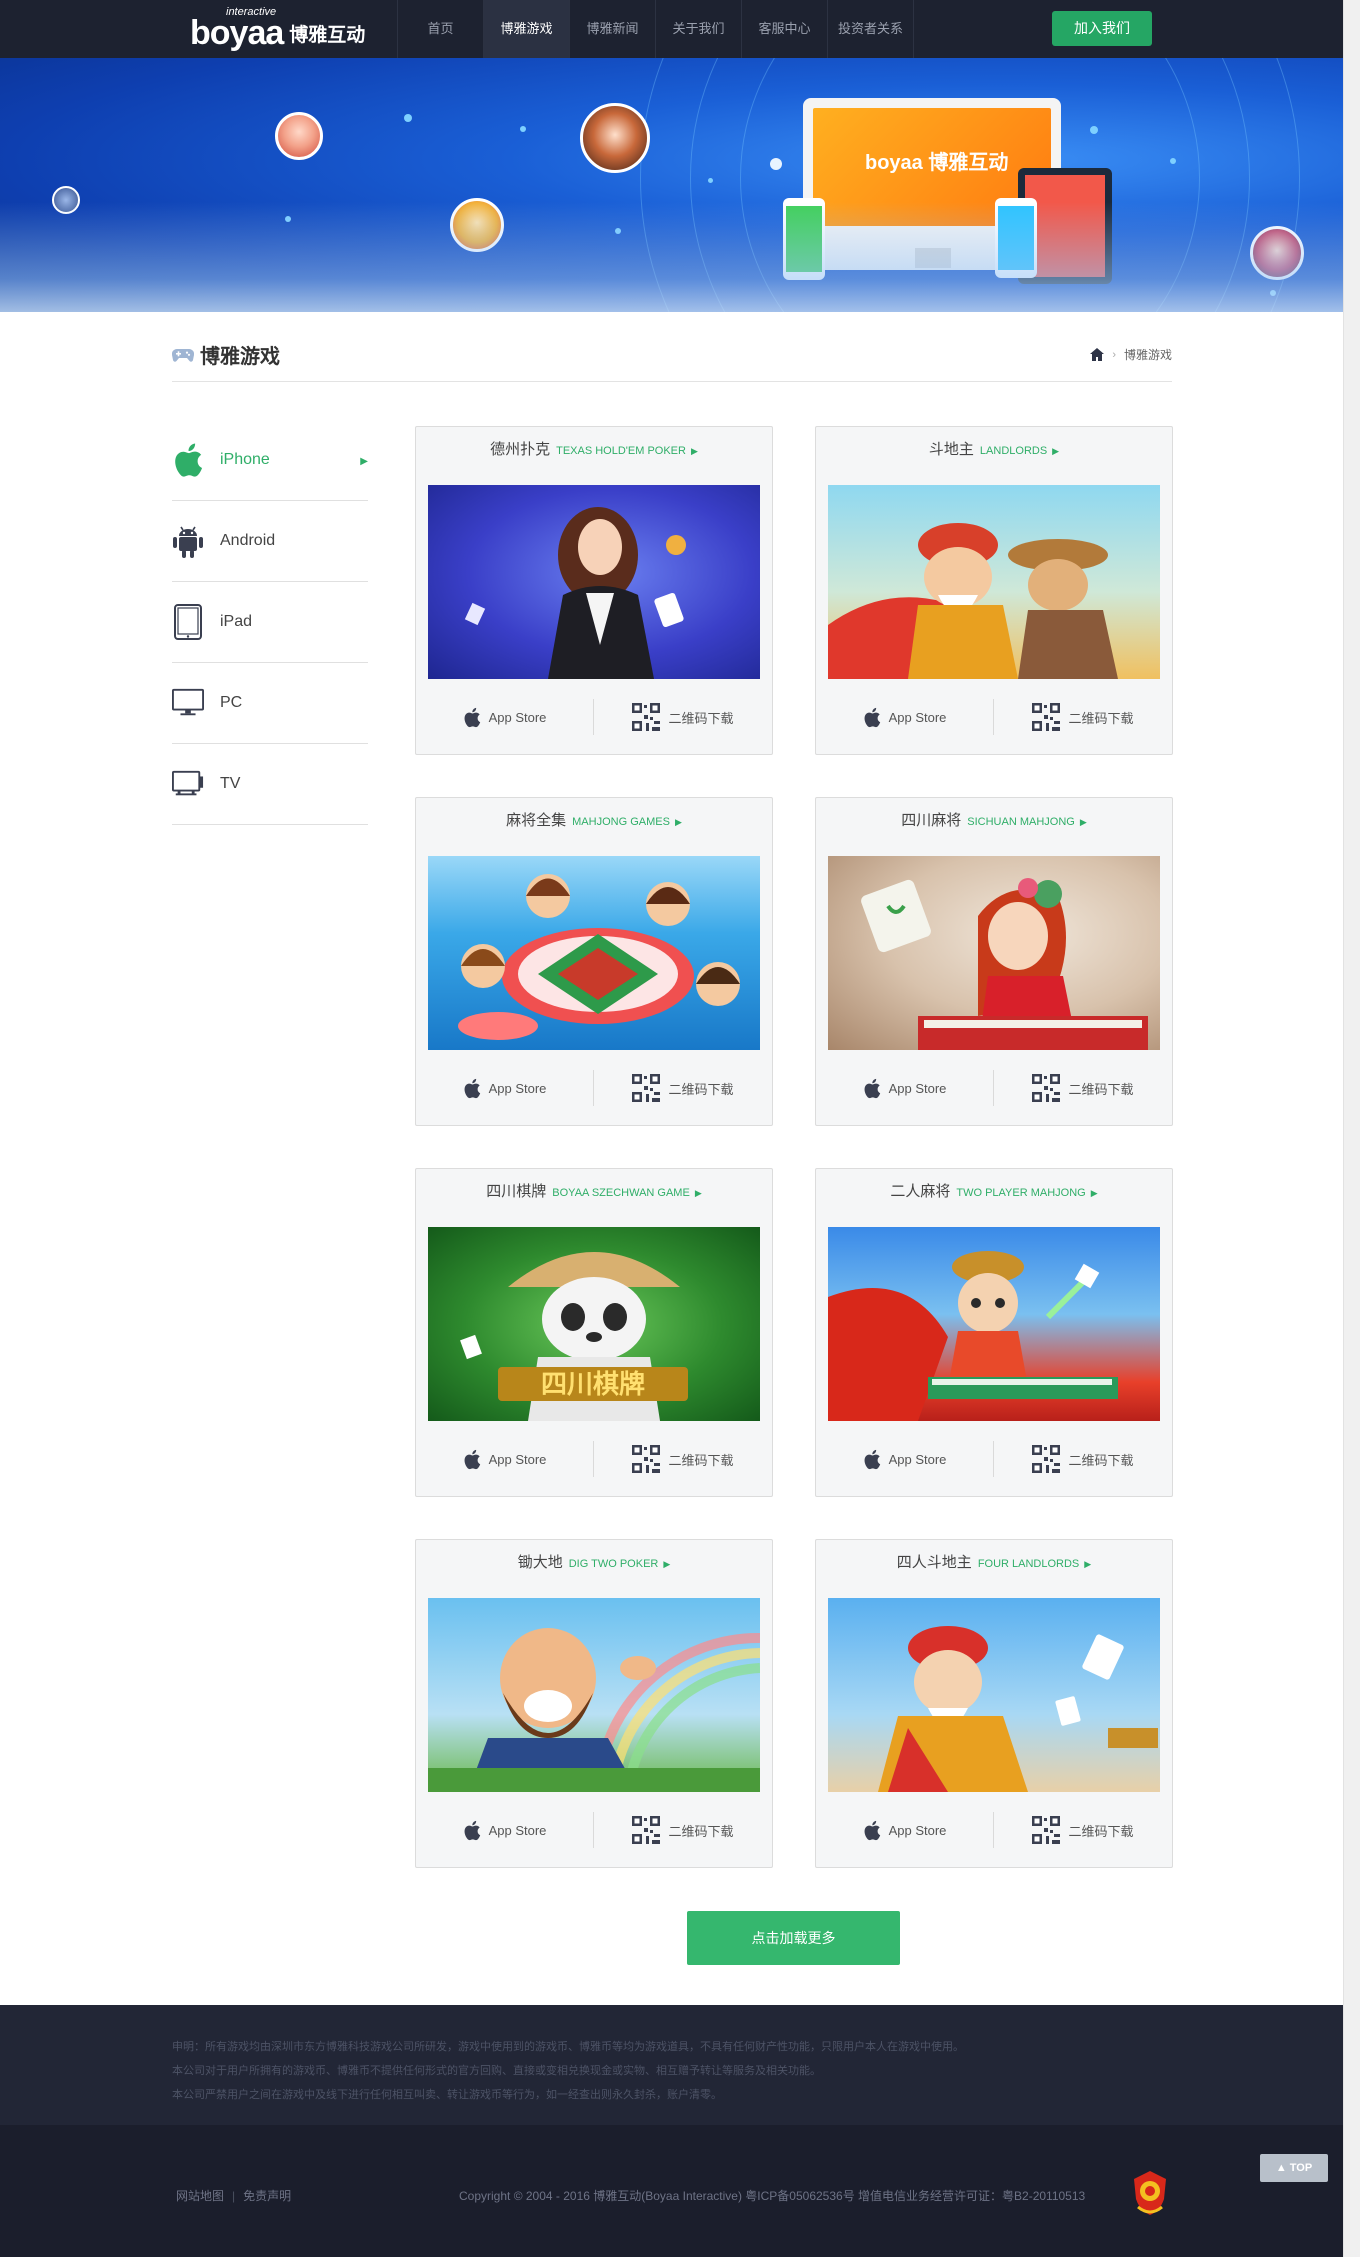  Describe the element at coordinates (270, 784) in the screenshot. I see `sidebar-item-tv: TV` at that location.